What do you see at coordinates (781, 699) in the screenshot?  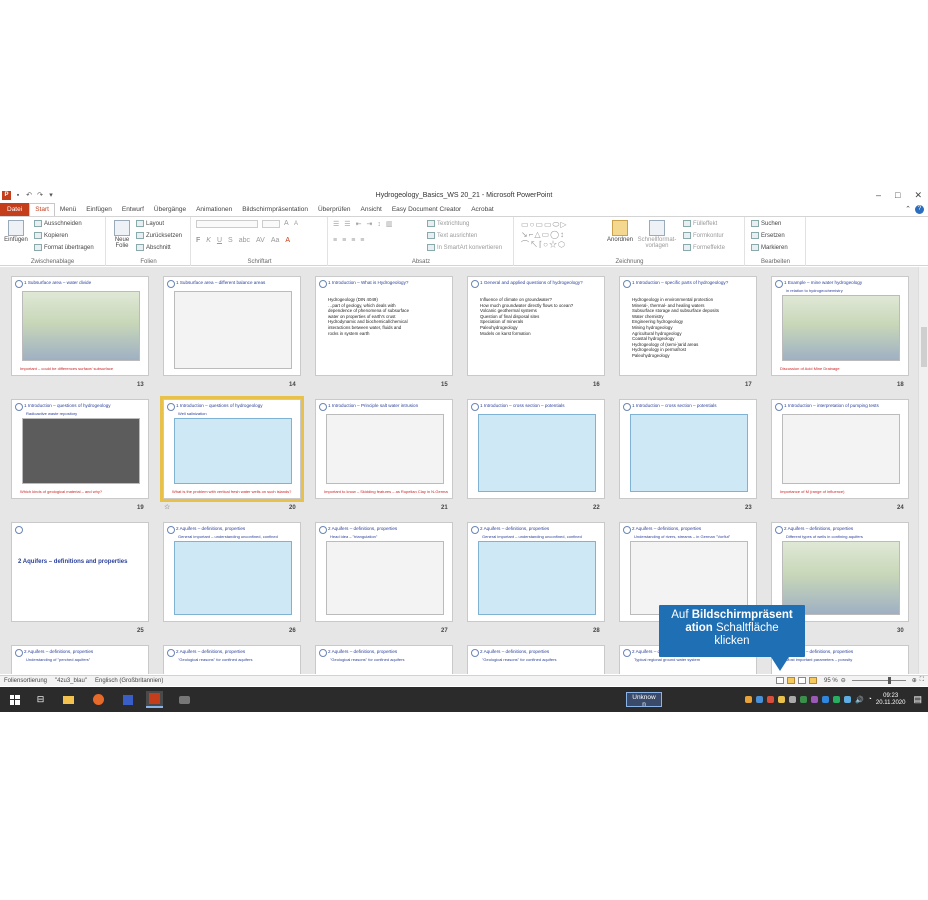 I see `tray-folder-icon` at bounding box center [781, 699].